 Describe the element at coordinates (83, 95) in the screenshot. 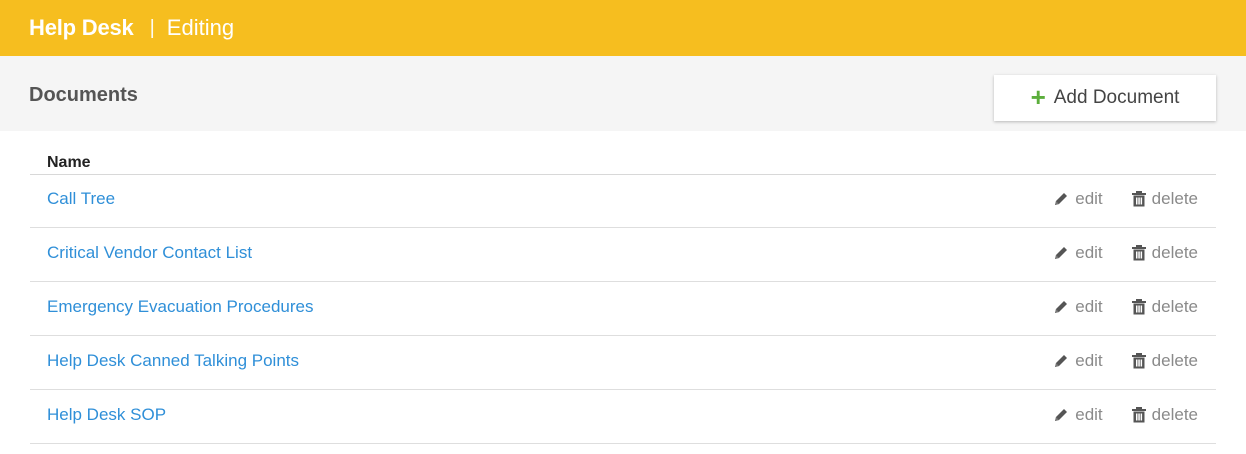

I see `section-title: Documents` at that location.